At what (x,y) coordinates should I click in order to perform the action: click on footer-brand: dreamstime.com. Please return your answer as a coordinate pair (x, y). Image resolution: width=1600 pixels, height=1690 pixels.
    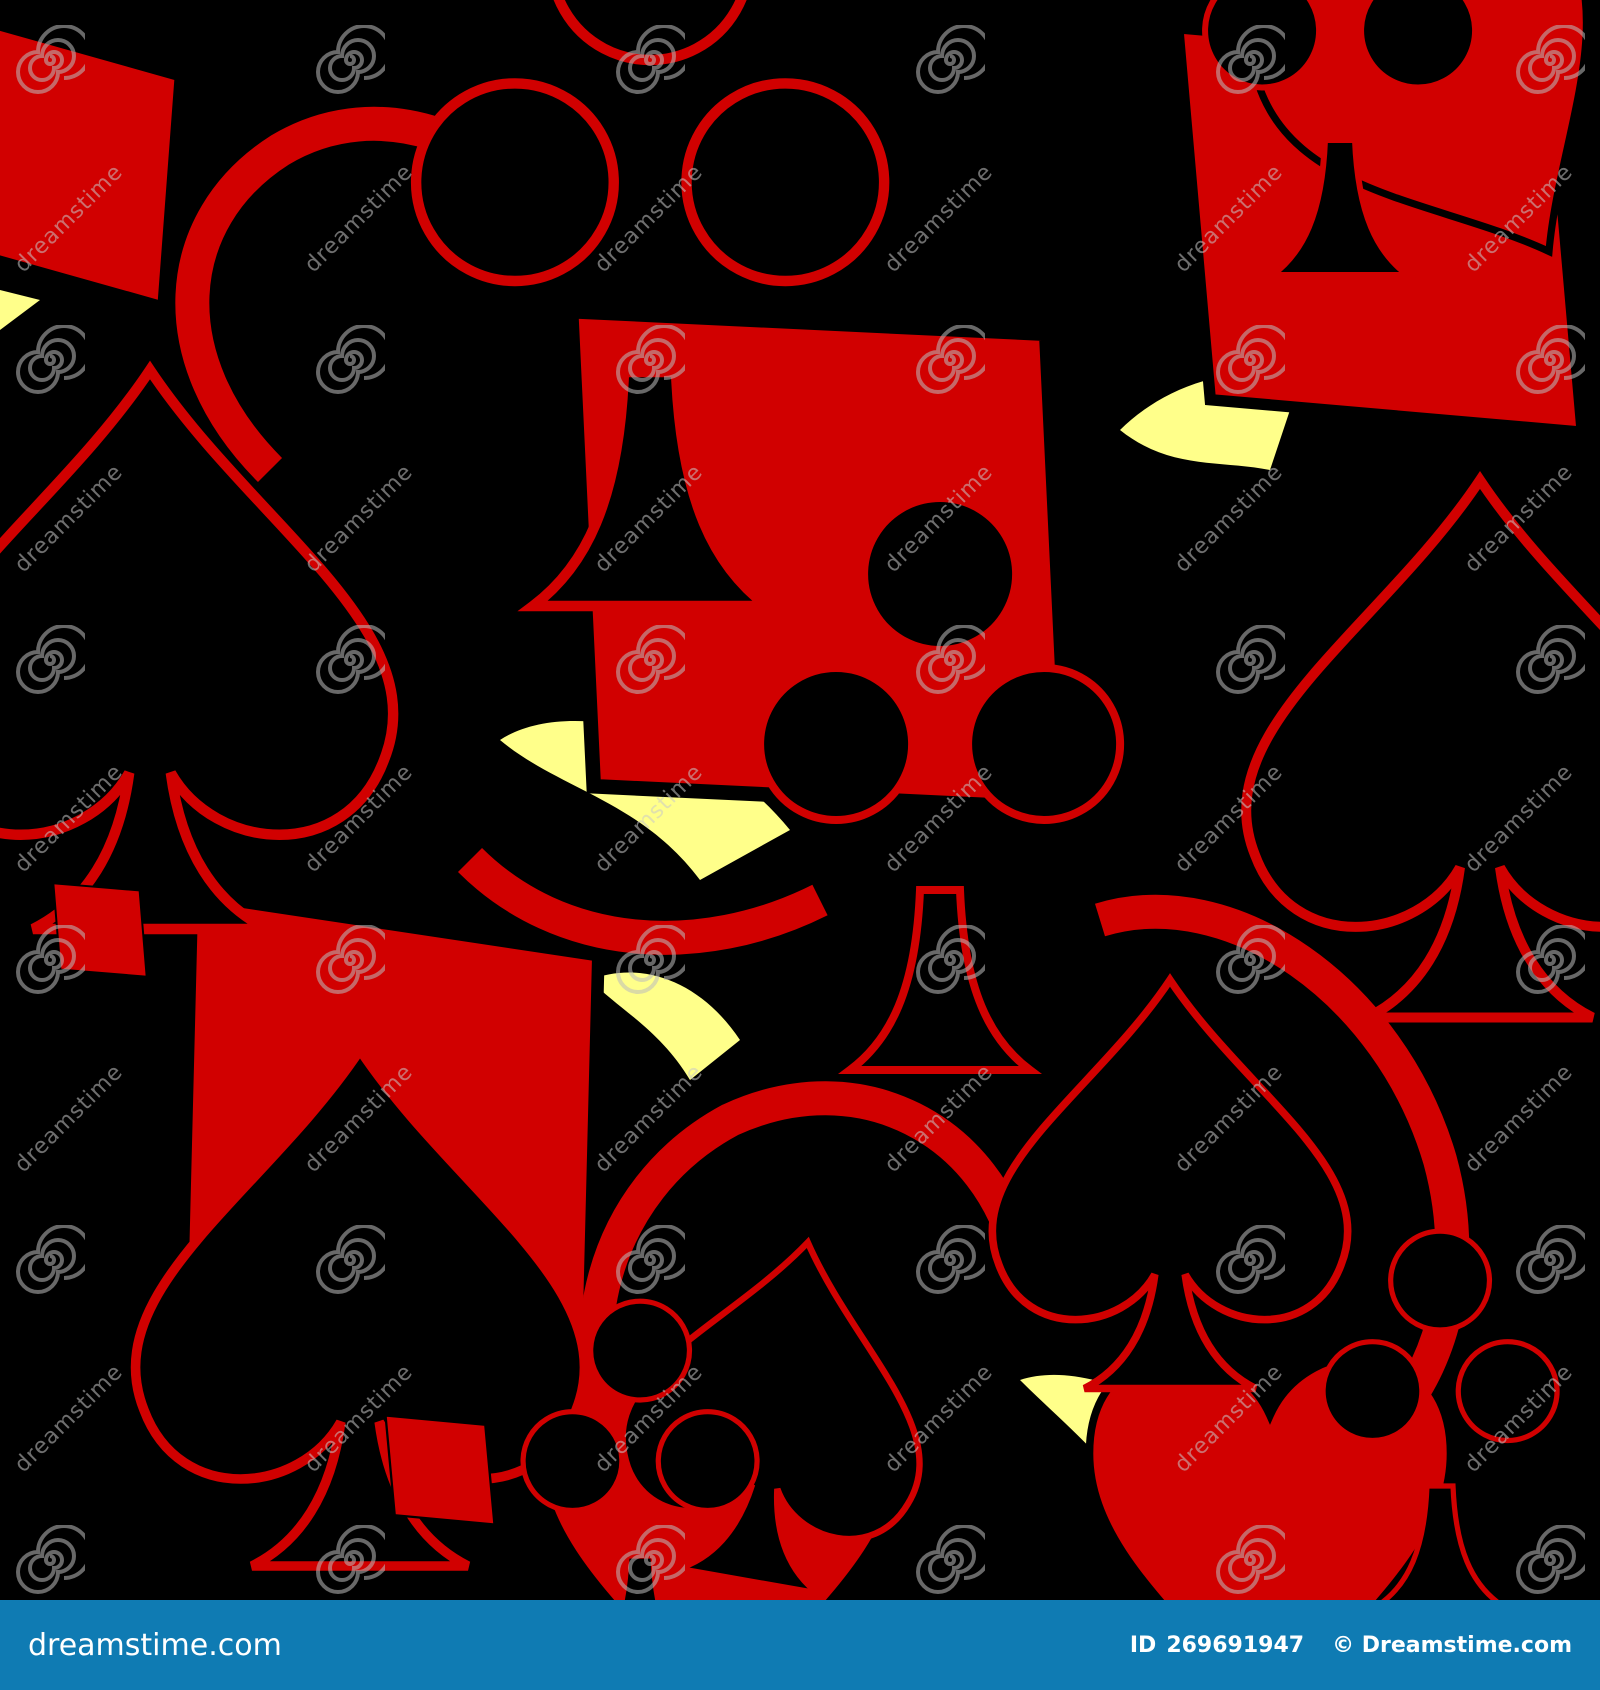
    Looking at the image, I should click on (155, 1645).